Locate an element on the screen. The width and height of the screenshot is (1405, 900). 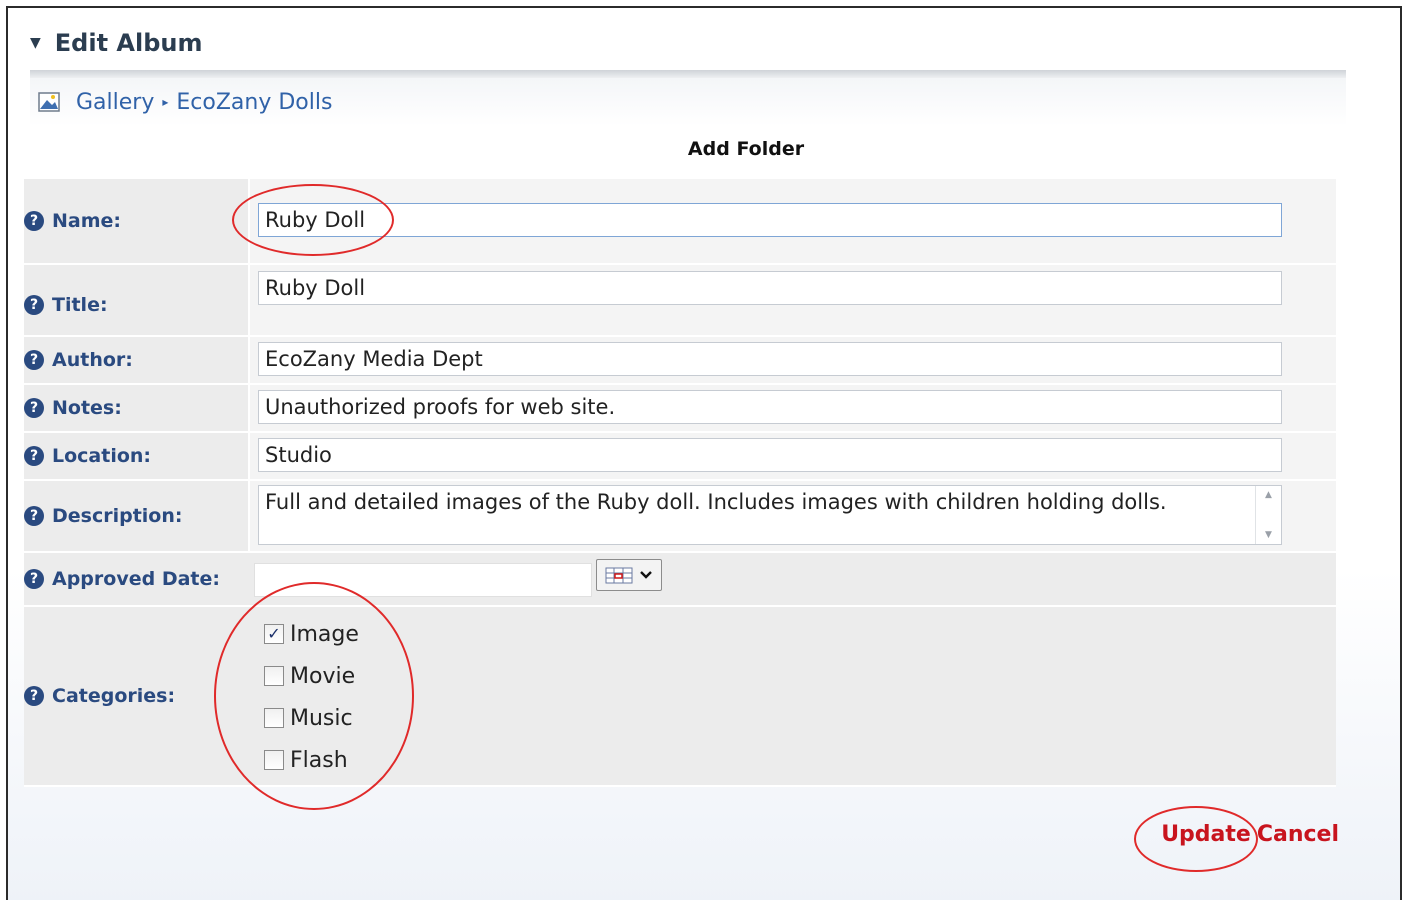
date-picker-button is located at coordinates (629, 575).